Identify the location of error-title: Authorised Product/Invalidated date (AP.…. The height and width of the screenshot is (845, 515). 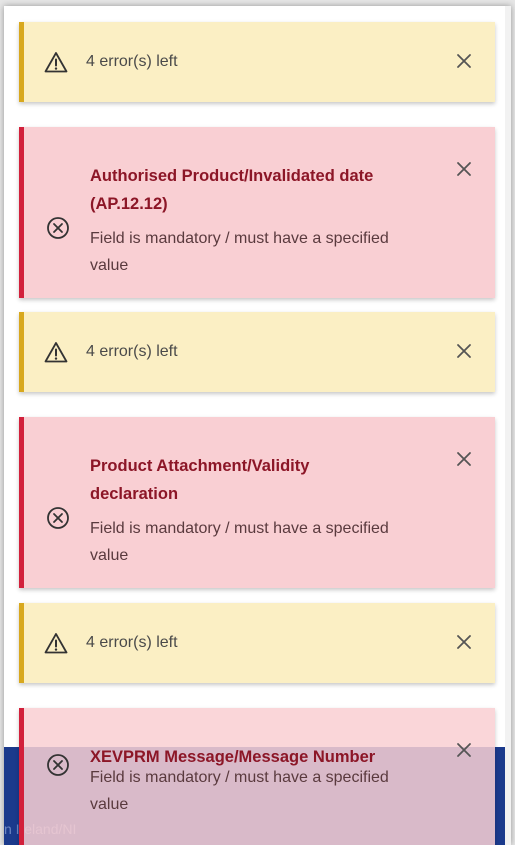
(232, 190).